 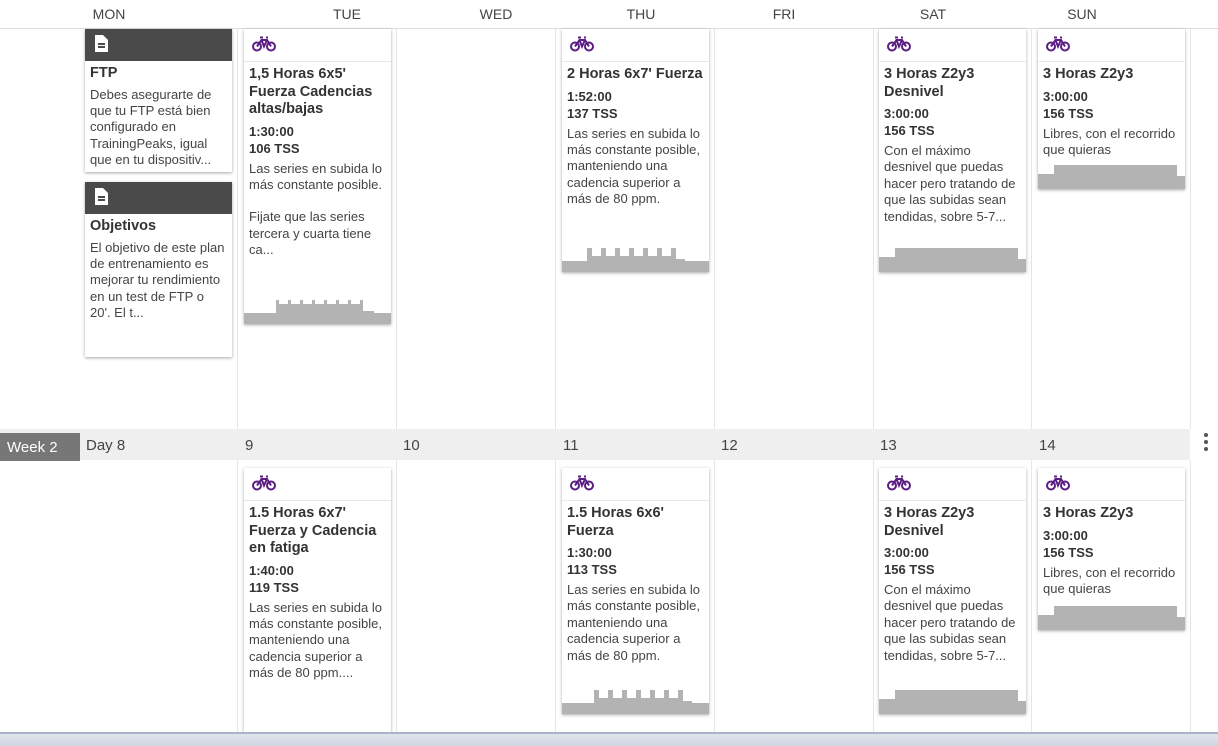 I want to click on day-number: 9, so click(x=249, y=445).